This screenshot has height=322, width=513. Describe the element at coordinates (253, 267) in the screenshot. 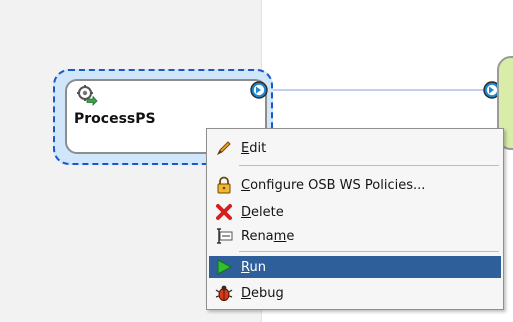

I see `menu-item-label: Run` at that location.